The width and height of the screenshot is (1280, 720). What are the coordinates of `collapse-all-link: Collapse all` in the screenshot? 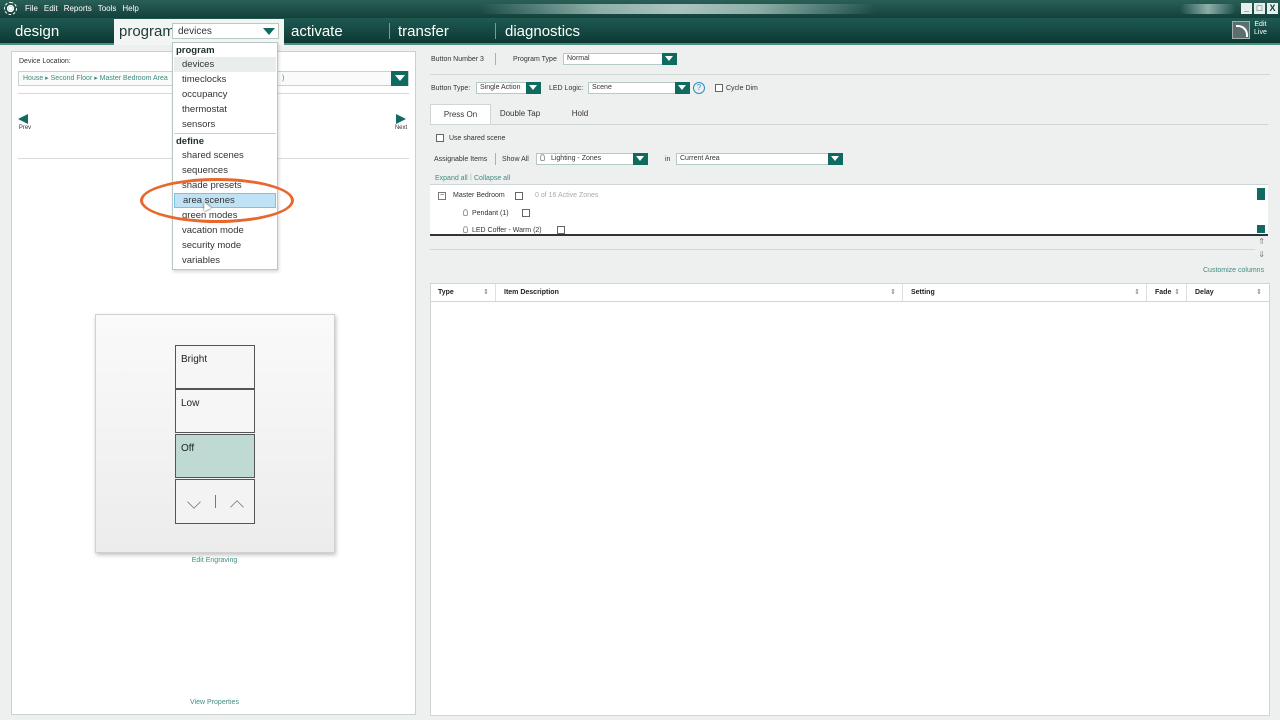 It's located at (492, 178).